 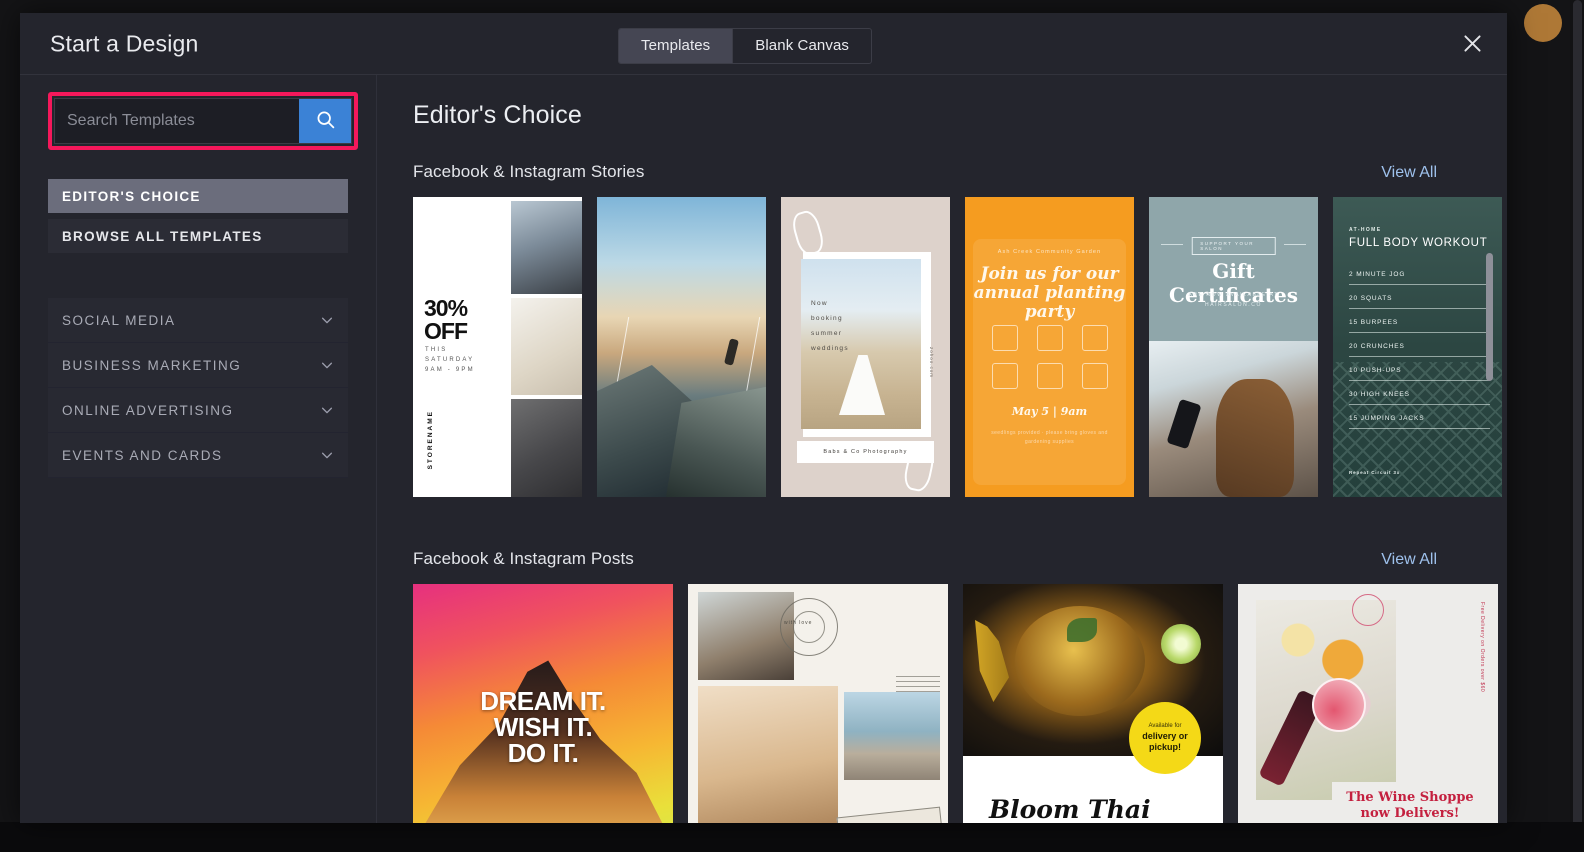 I want to click on tab-templates: Templates, so click(x=676, y=46).